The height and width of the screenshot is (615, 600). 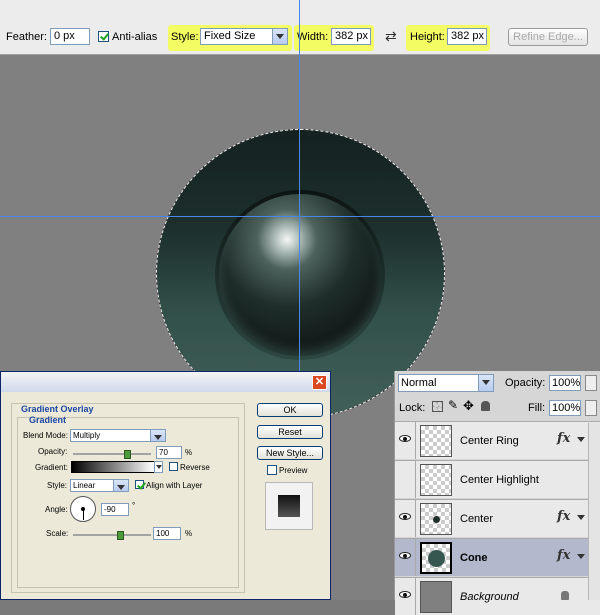 What do you see at coordinates (565, 383) in the screenshot?
I see `layer-opacity-input: 100%` at bounding box center [565, 383].